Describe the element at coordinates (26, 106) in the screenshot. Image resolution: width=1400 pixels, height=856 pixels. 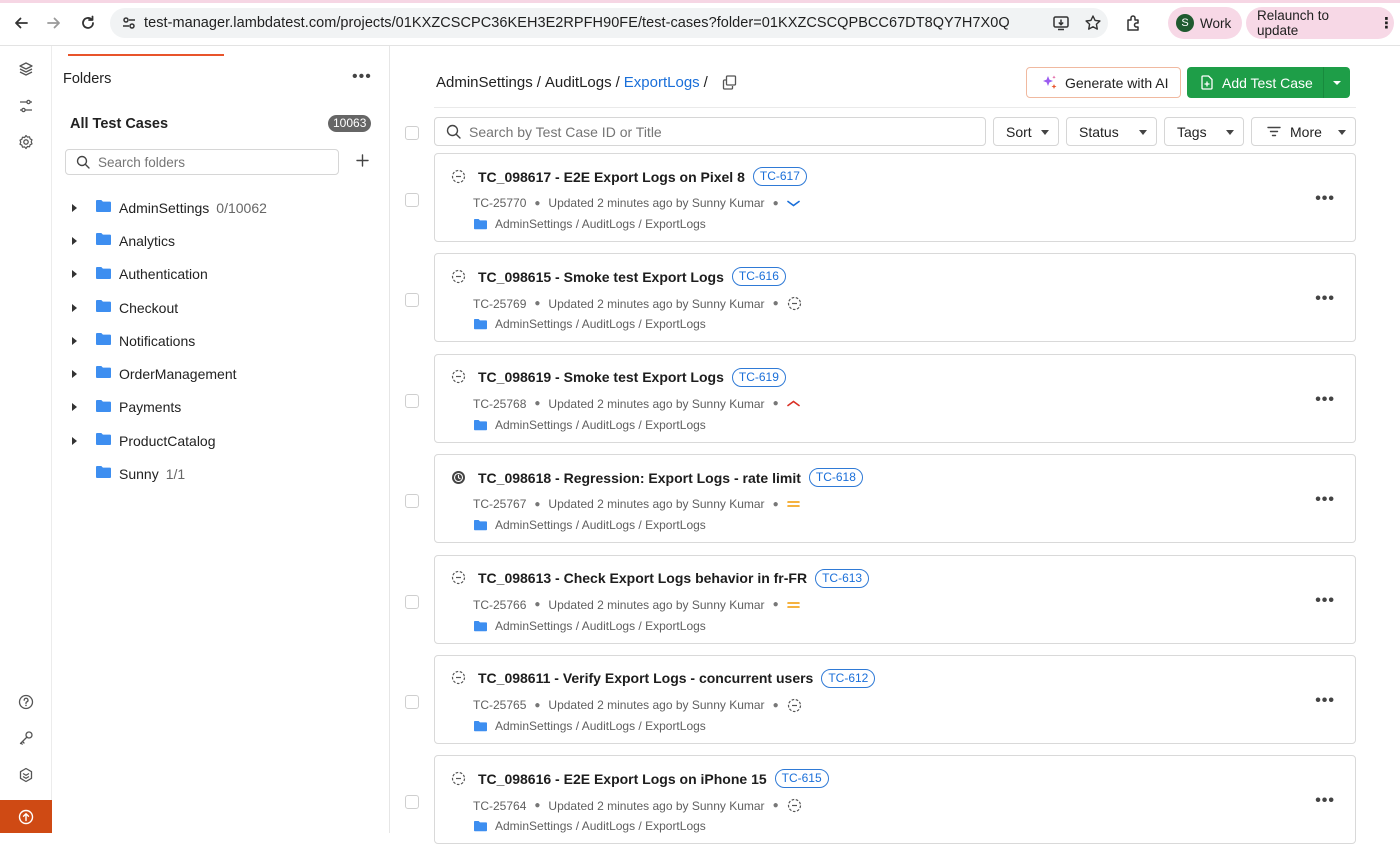
I see `filters-icon` at that location.